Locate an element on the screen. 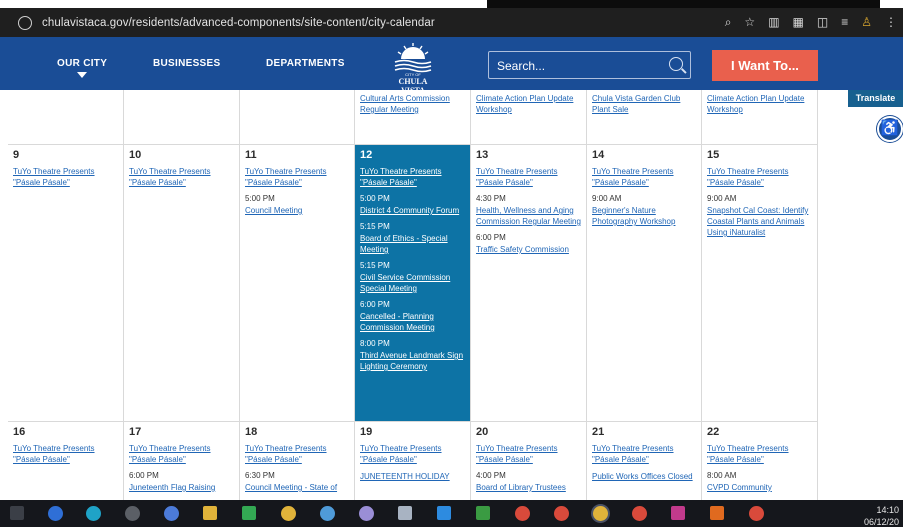 This screenshot has height=528, width=903. folder-icon is located at coordinates (210, 513).